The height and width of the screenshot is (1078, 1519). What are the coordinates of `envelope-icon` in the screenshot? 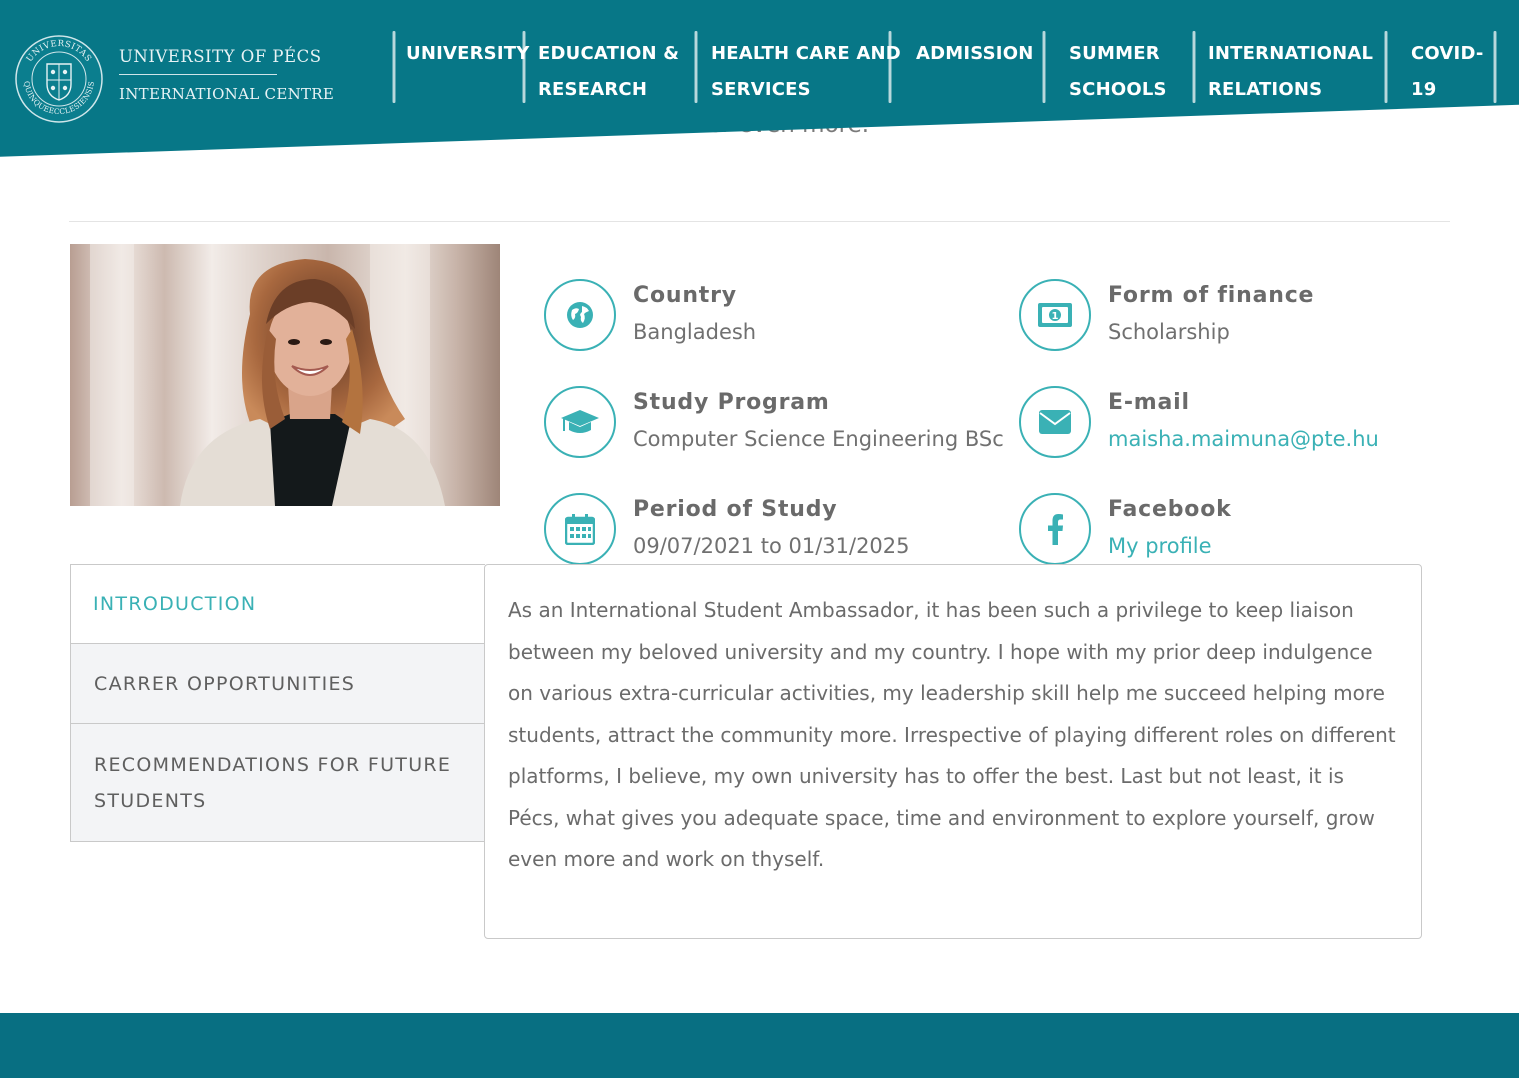 It's located at (1055, 422).